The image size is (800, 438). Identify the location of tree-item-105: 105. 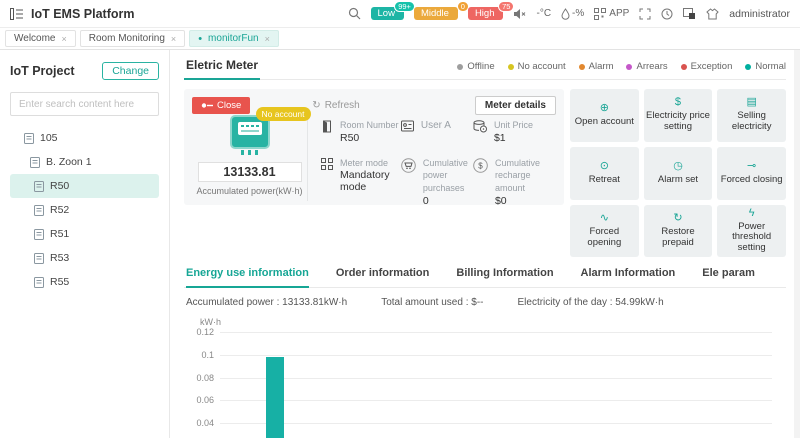
(84, 138).